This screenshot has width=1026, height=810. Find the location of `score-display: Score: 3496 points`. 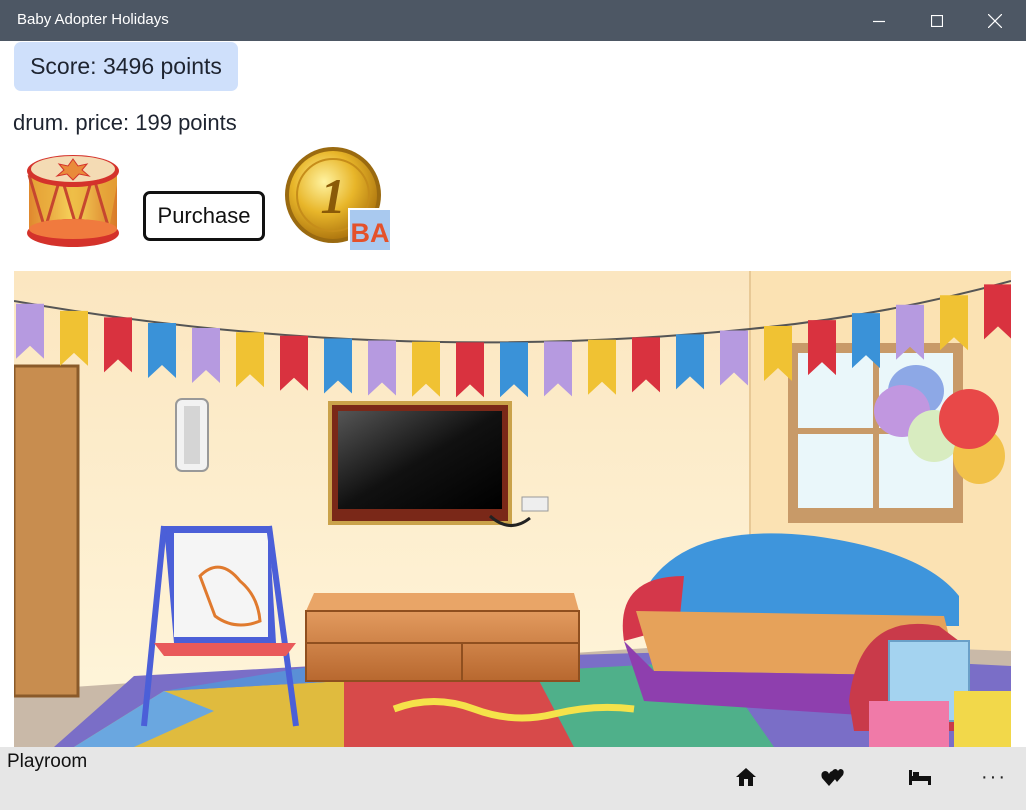

score-display: Score: 3496 points is located at coordinates (126, 66).